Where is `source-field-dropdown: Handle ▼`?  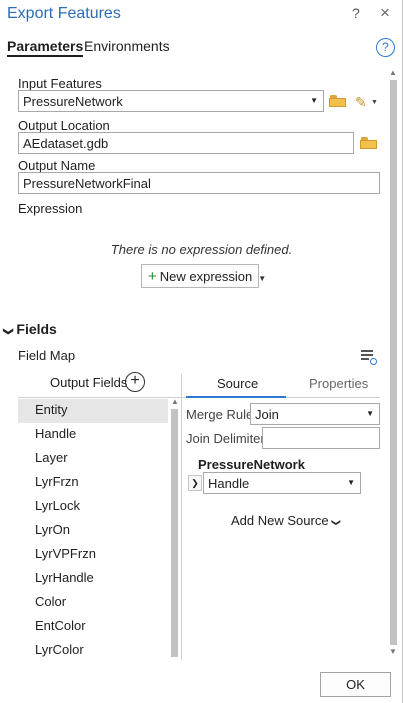 source-field-dropdown: Handle ▼ is located at coordinates (282, 483).